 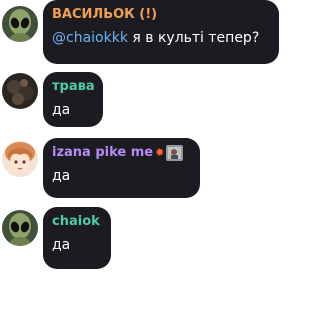 I want to click on message-bubble: трава да, so click(x=73, y=99).